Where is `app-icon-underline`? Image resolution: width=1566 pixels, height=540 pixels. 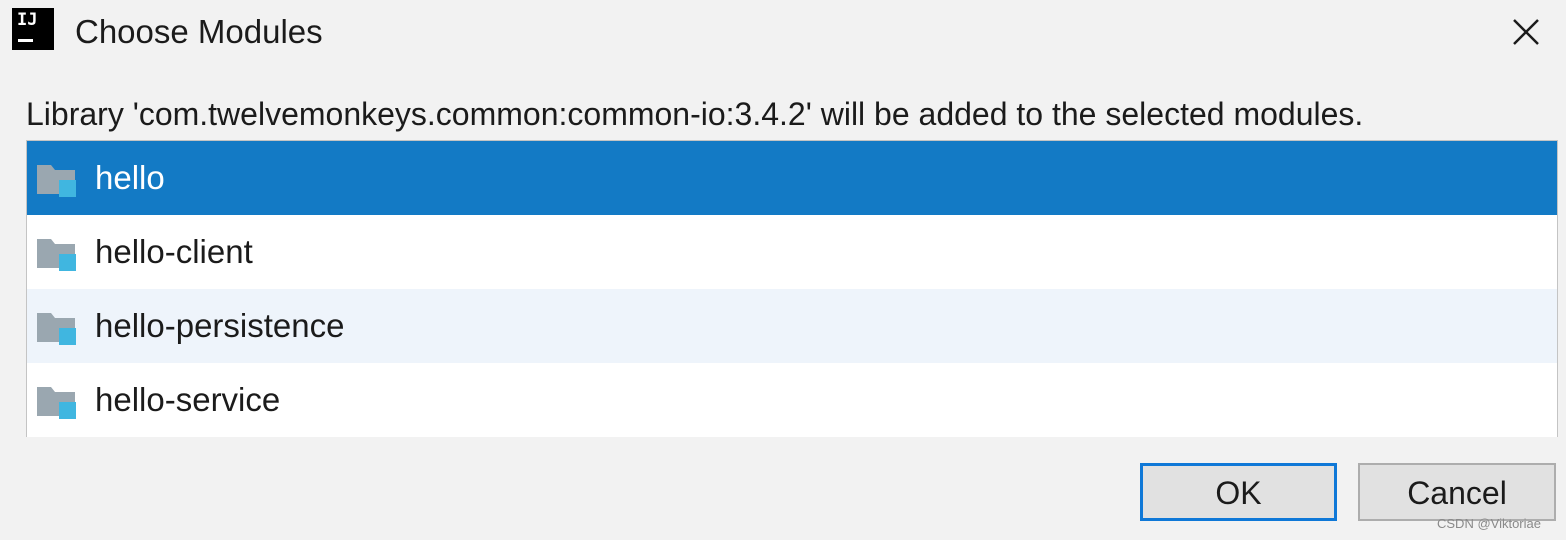
app-icon-underline is located at coordinates (25, 40).